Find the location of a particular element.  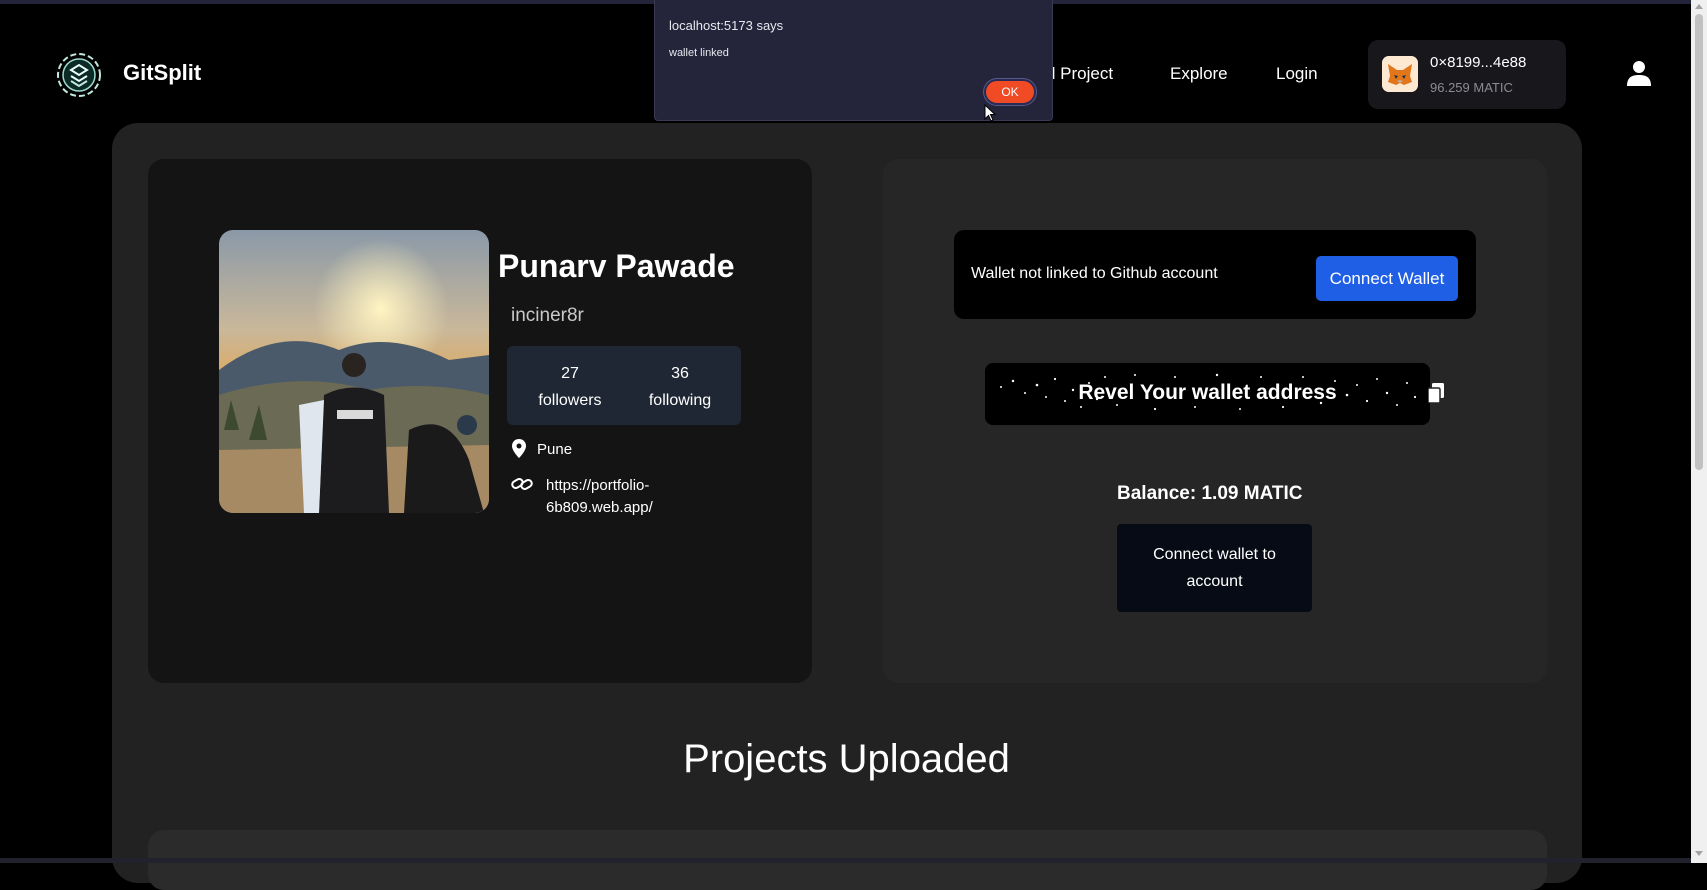

location-pin-icon is located at coordinates (519, 448).